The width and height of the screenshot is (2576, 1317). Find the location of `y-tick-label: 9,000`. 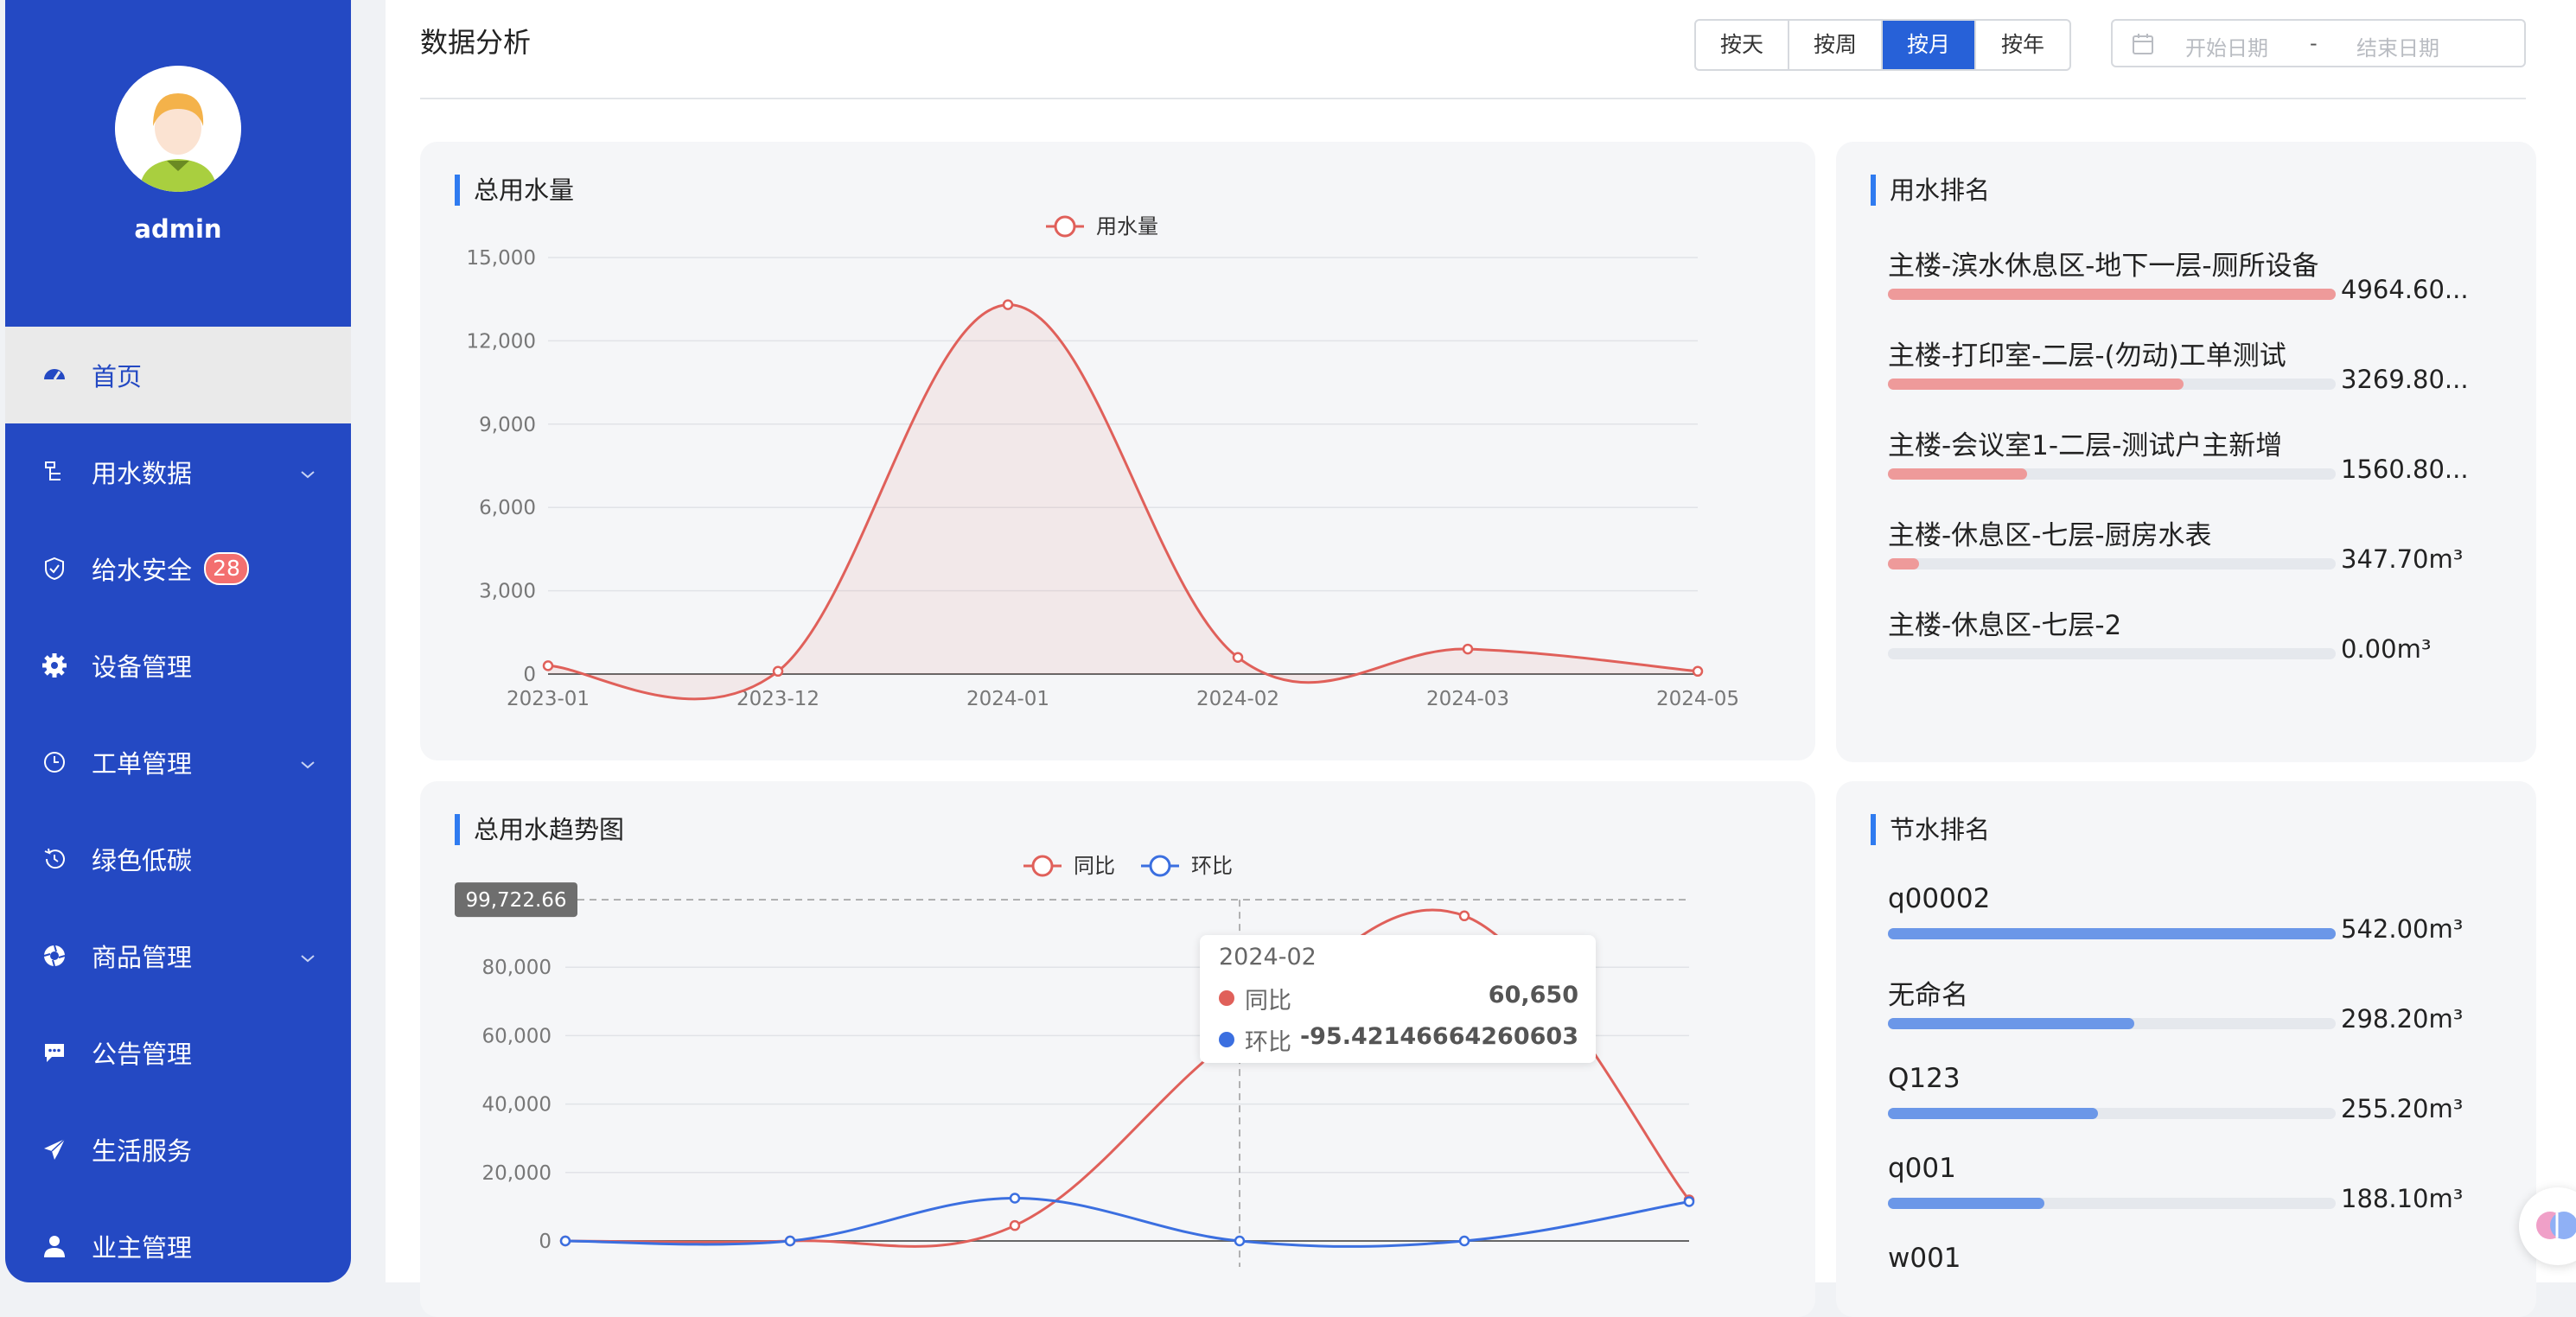

y-tick-label: 9,000 is located at coordinates (507, 425).